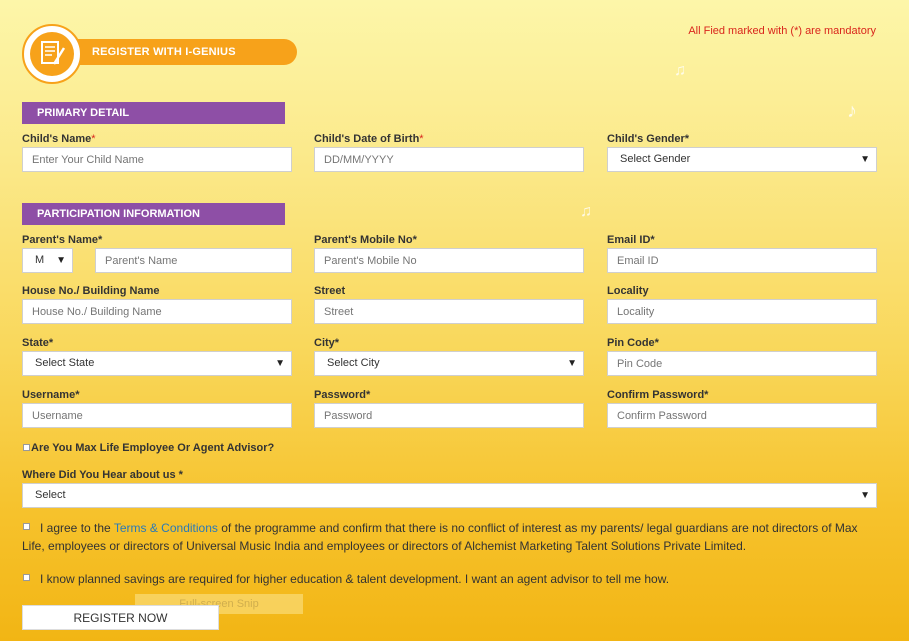 The image size is (909, 641). I want to click on register-logo, so click(52, 54).